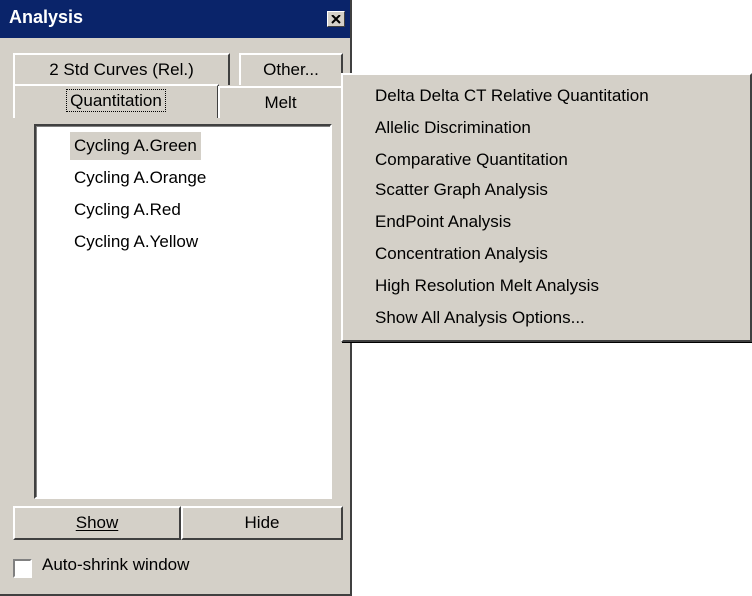  I want to click on show-button-label: Show, so click(97, 522).